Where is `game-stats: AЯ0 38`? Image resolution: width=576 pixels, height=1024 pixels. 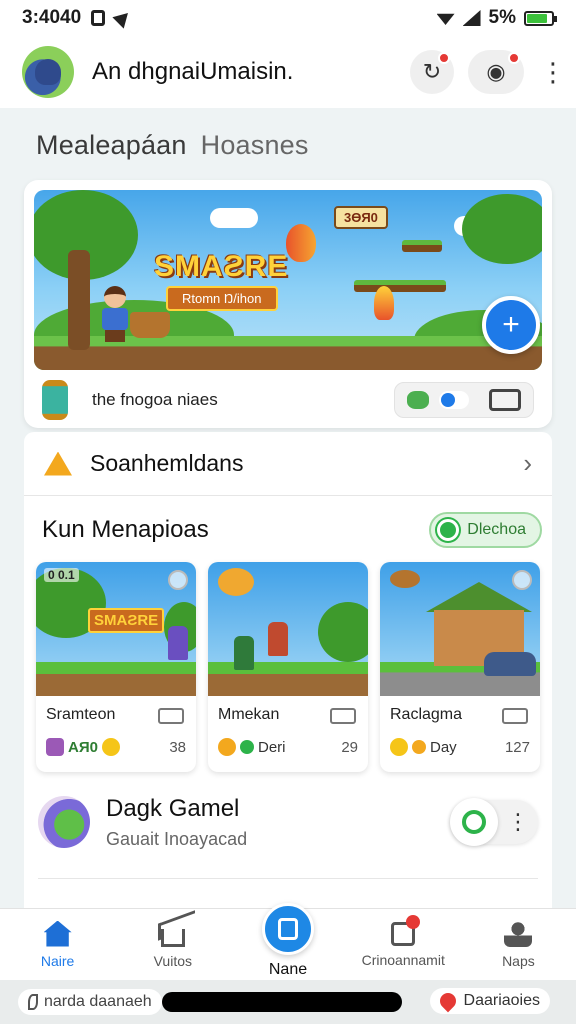
game-stats: AЯ0 38 is located at coordinates (116, 747).